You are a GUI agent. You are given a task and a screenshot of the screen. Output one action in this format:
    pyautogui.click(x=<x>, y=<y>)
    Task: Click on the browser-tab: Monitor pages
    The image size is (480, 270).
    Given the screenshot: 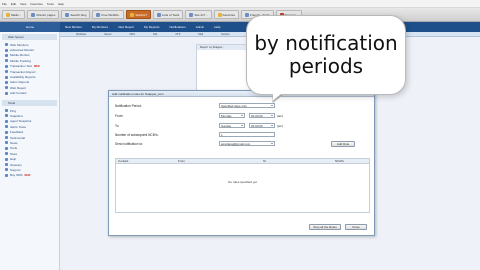 What is the action you would take?
    pyautogui.click(x=43, y=14)
    